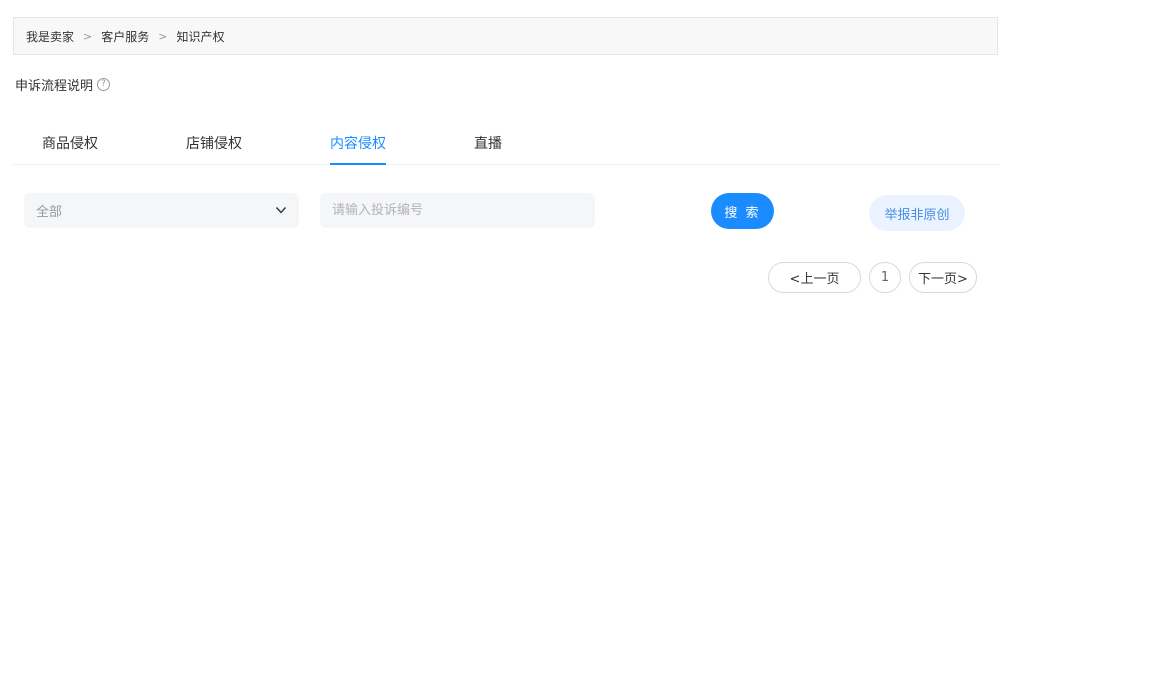 This screenshot has height=684, width=1160. I want to click on tab-bar: 商品侵权 店铺侵权 内容侵权 直播, so click(506, 143).